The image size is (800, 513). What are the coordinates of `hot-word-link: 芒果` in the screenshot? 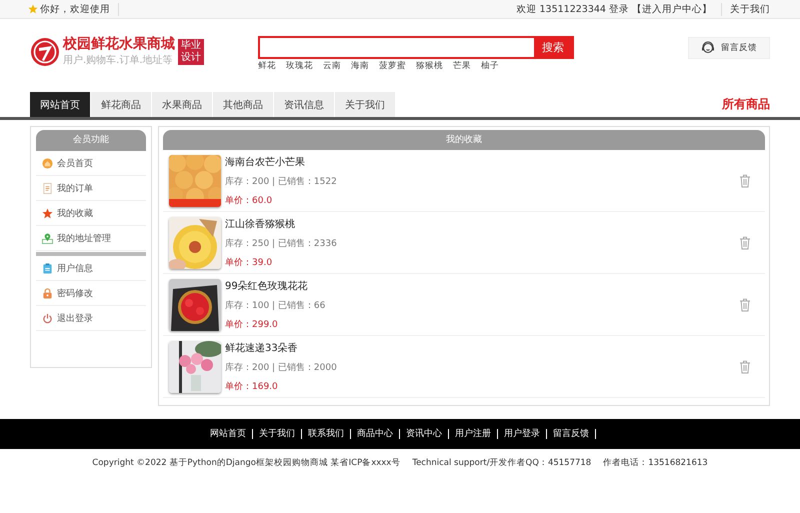 It's located at (462, 66).